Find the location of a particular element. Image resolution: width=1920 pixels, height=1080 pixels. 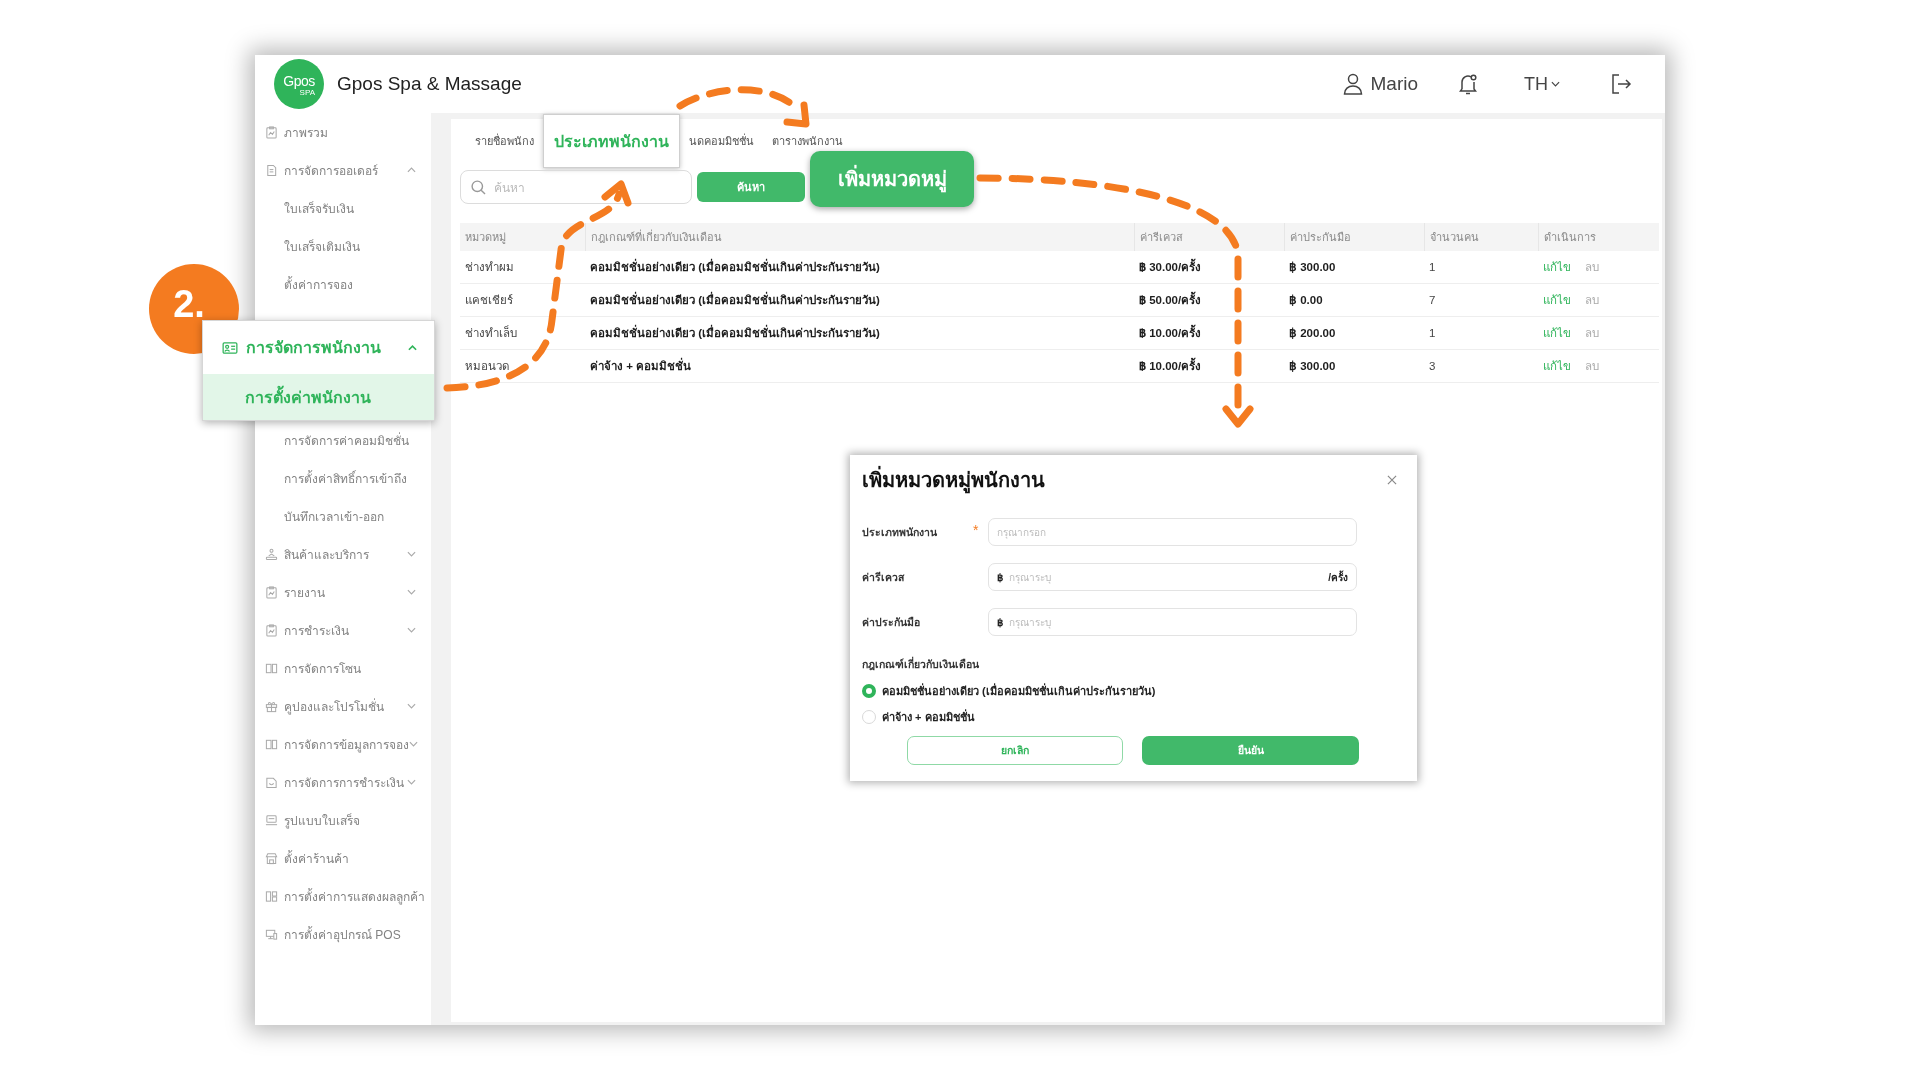

sidebar-item: การจัดการโซน is located at coordinates (343, 668).